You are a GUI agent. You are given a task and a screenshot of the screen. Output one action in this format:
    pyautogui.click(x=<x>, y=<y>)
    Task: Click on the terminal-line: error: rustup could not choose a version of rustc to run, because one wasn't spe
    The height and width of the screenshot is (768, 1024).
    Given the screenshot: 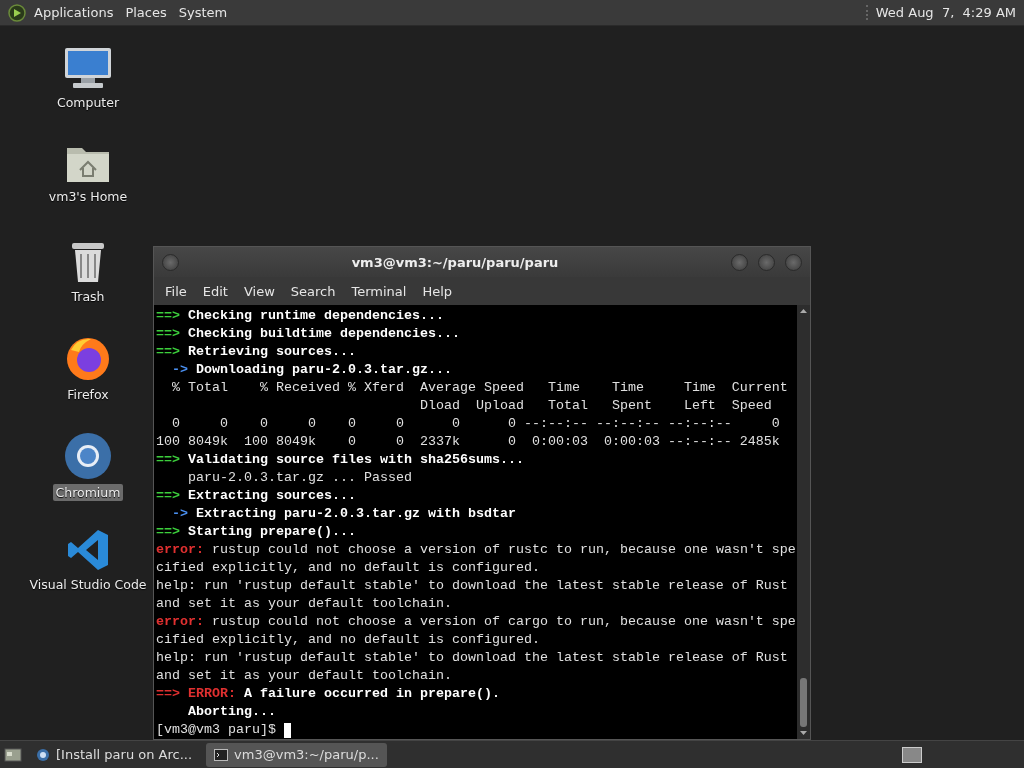 What is the action you would take?
    pyautogui.click(x=476, y=550)
    